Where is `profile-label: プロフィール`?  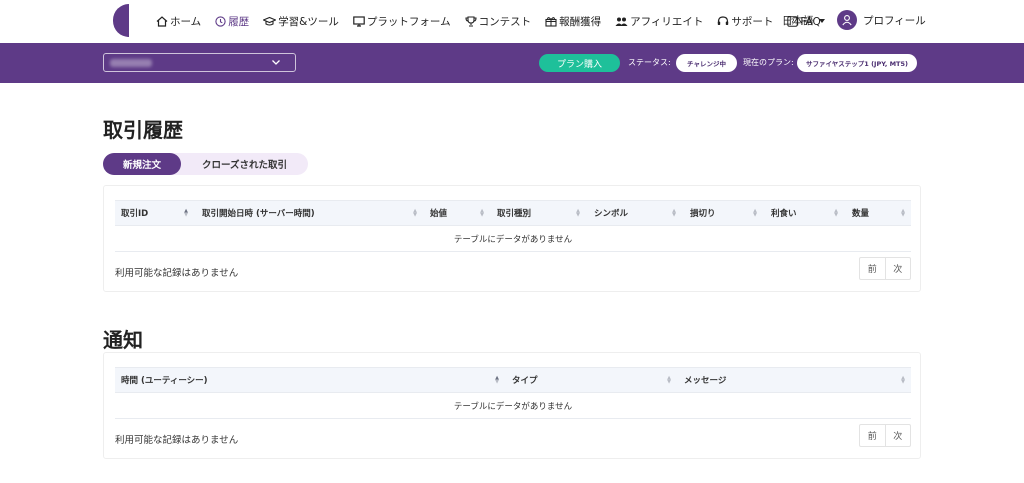
profile-label: プロフィール is located at coordinates (894, 20).